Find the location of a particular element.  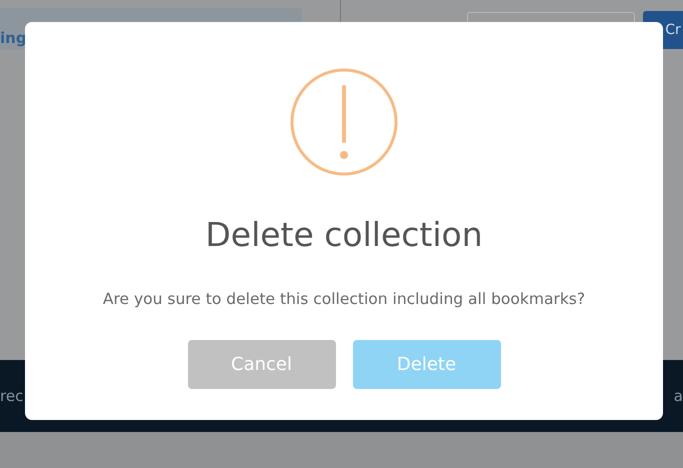

cancel-button: Cancel is located at coordinates (262, 364).